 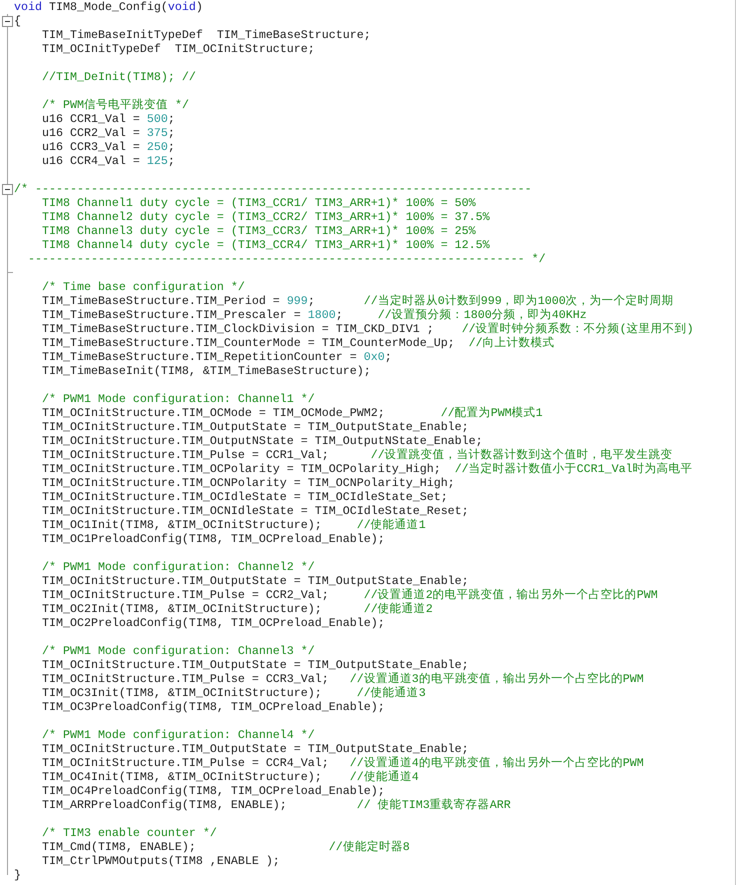 I want to click on code-line: TIM8 Channel3 duty cycle = (TIM3_CCR3/ TIM3_ARR+1)* 100% = 25%, so click(x=258, y=231).